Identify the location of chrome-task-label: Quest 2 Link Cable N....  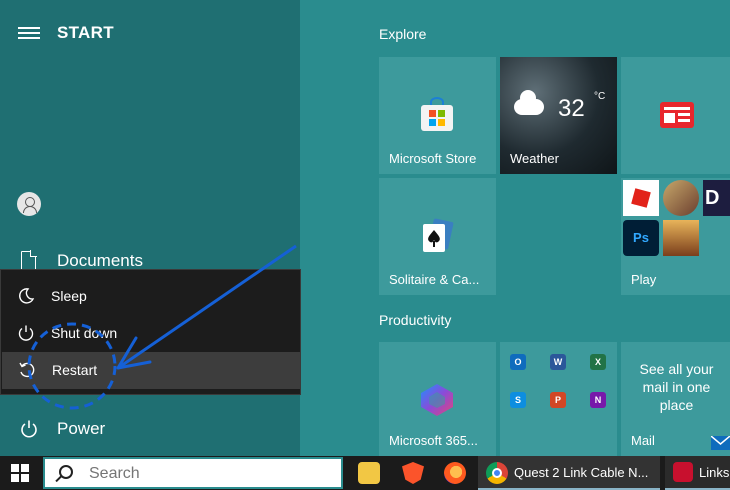
(581, 472).